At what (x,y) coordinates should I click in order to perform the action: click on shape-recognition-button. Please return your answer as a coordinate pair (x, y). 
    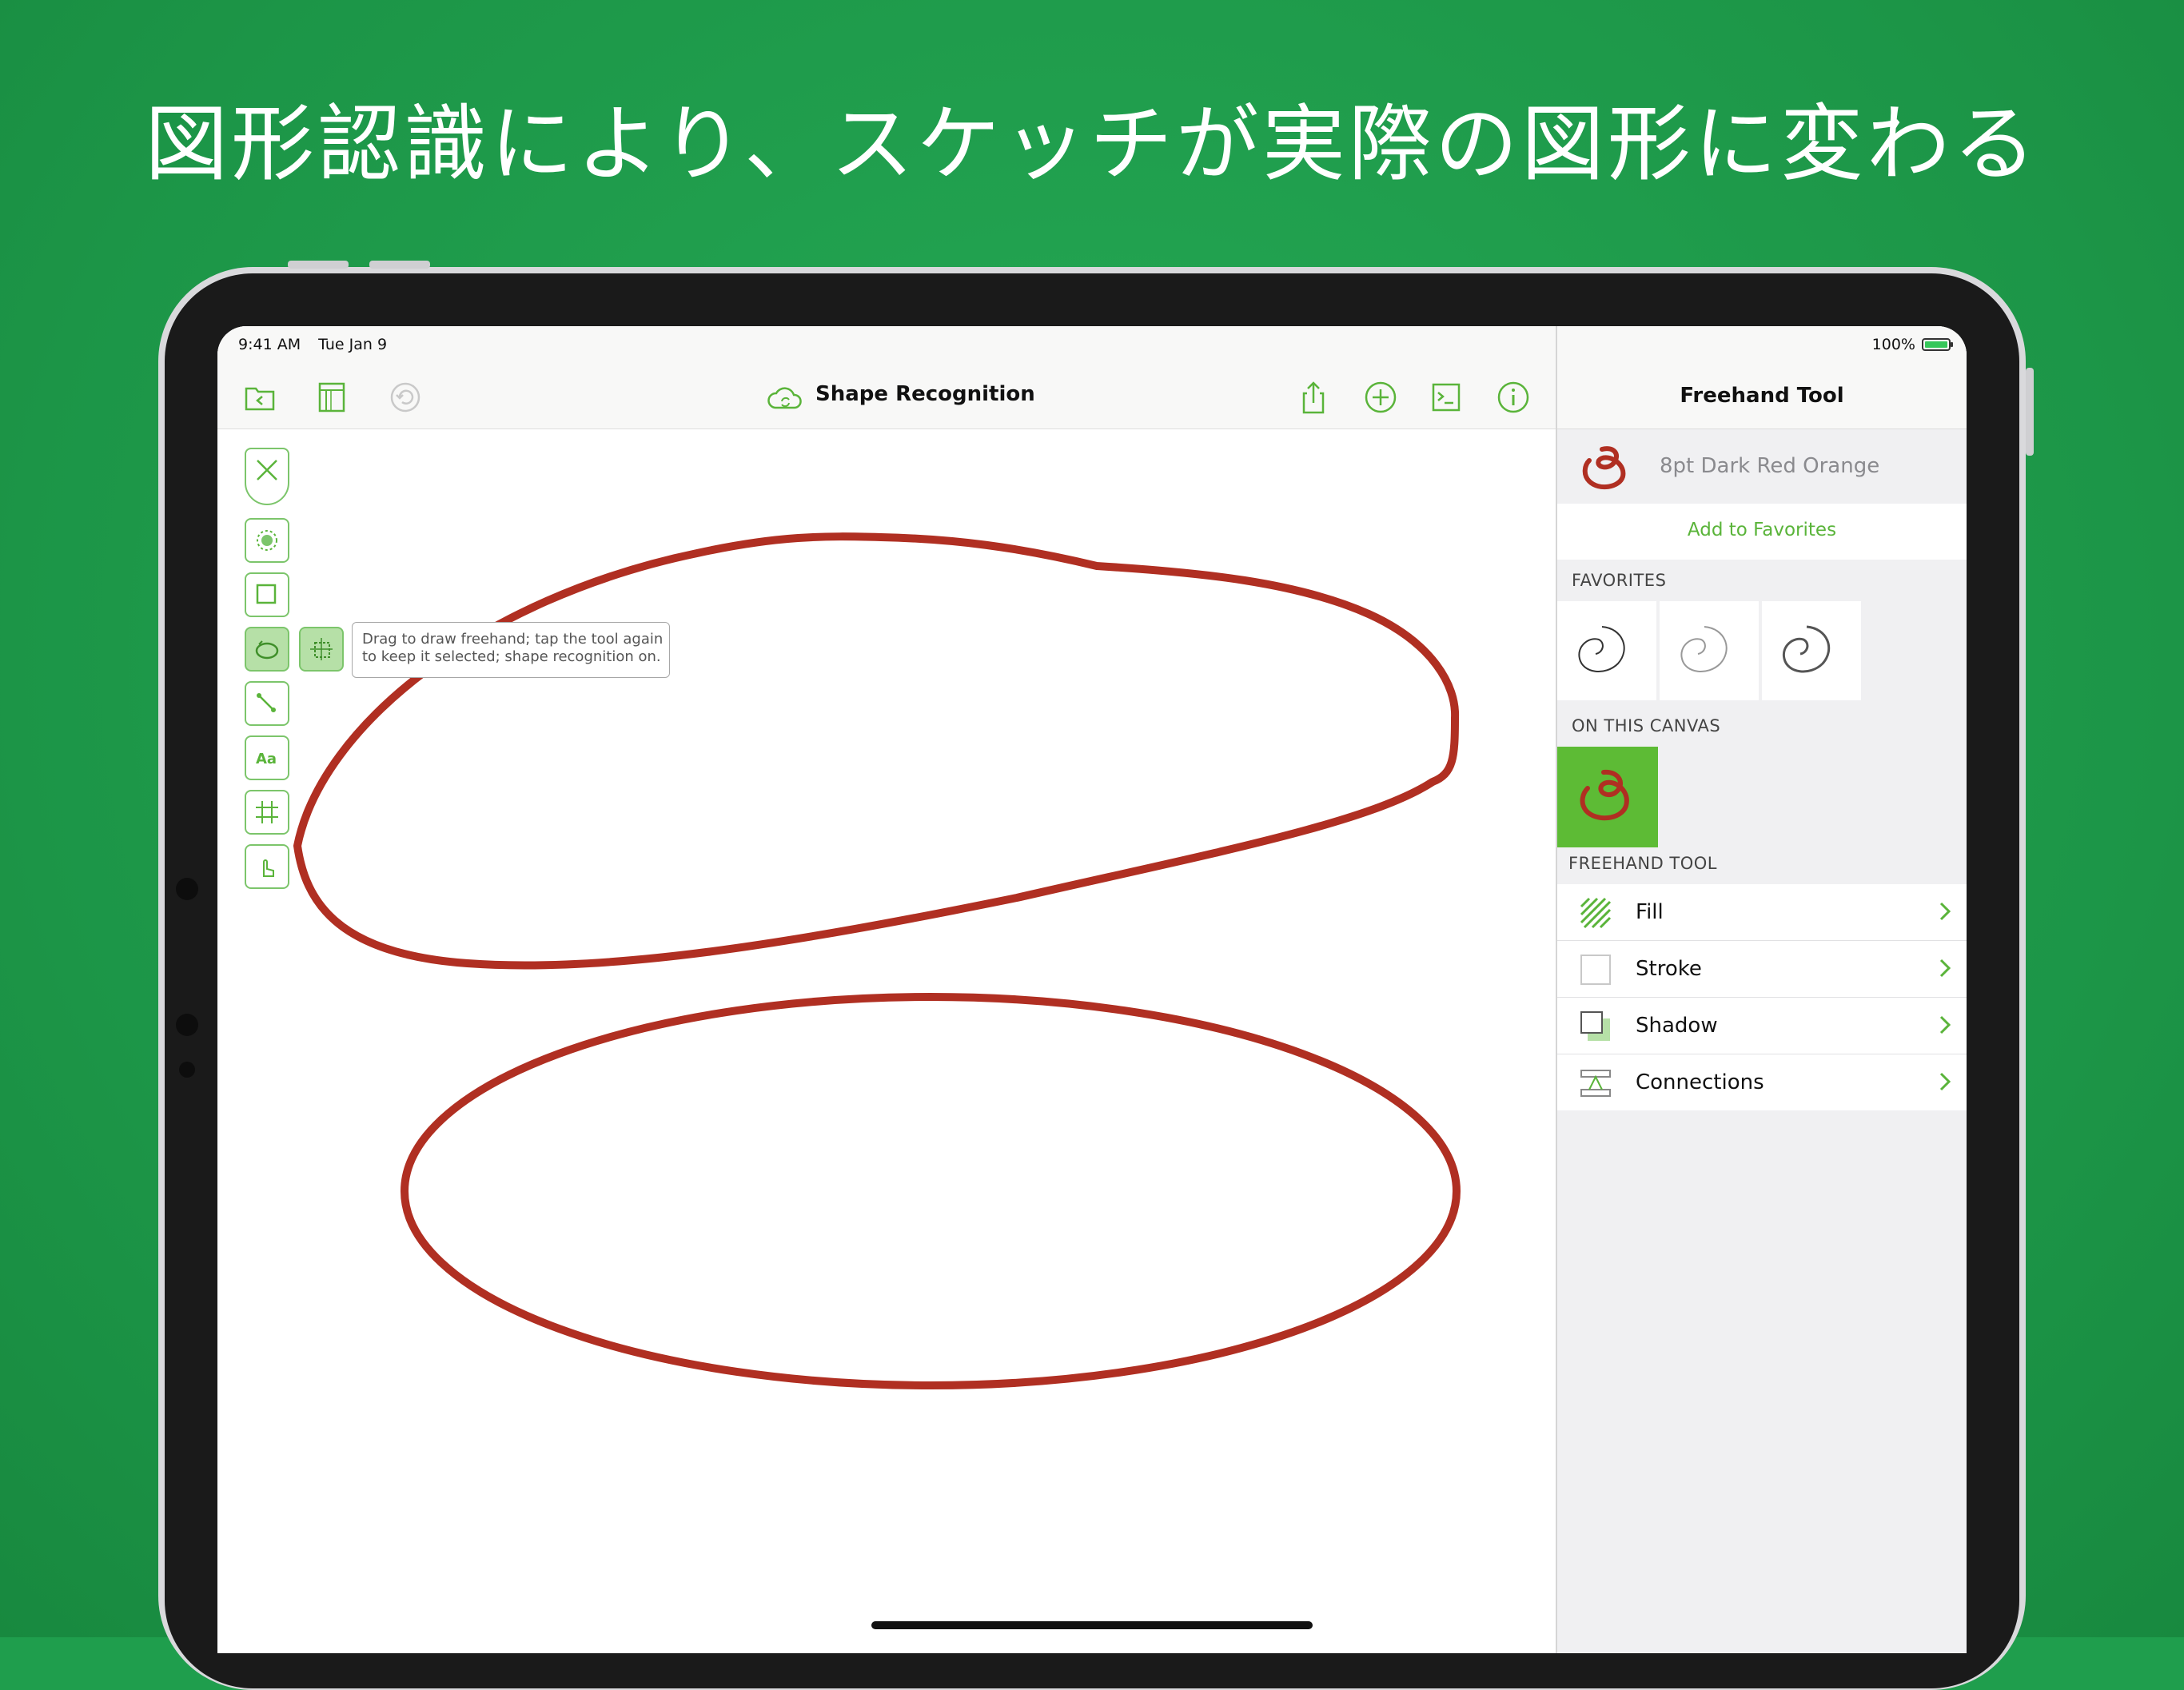
    Looking at the image, I should click on (321, 649).